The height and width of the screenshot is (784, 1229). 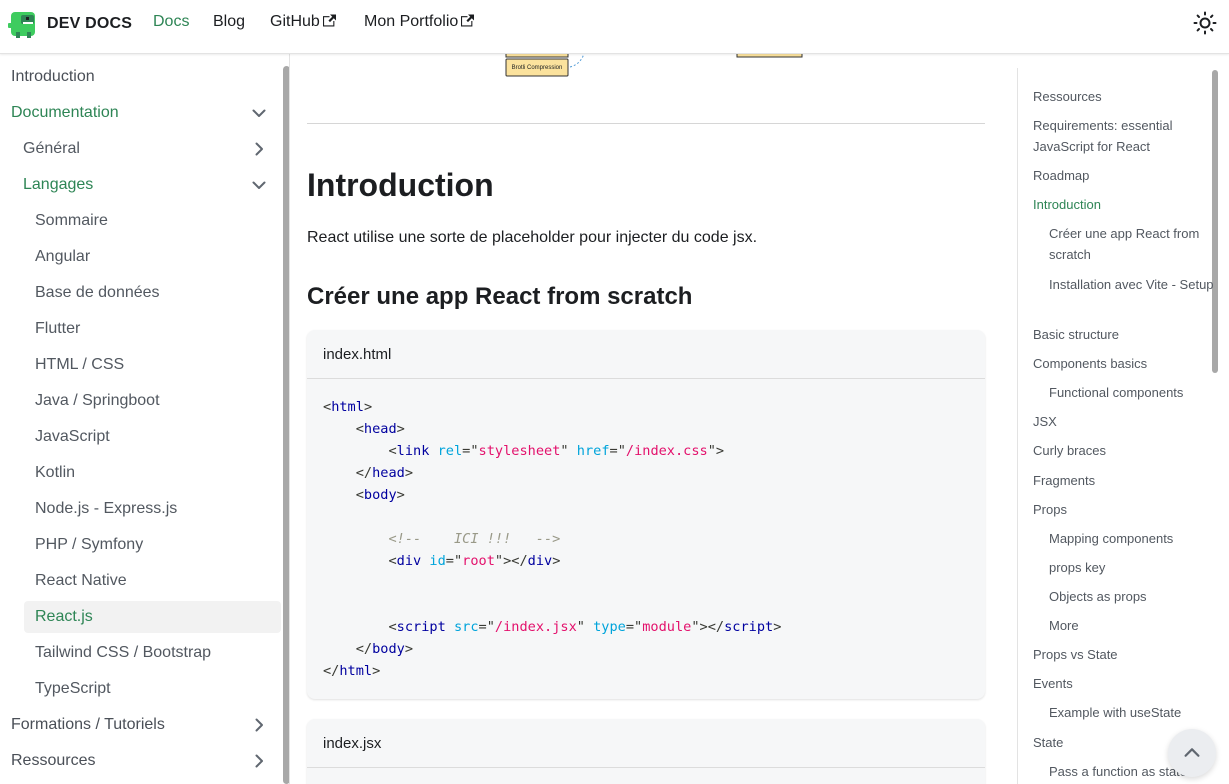 I want to click on toc-item: More, so click(x=1131, y=625).